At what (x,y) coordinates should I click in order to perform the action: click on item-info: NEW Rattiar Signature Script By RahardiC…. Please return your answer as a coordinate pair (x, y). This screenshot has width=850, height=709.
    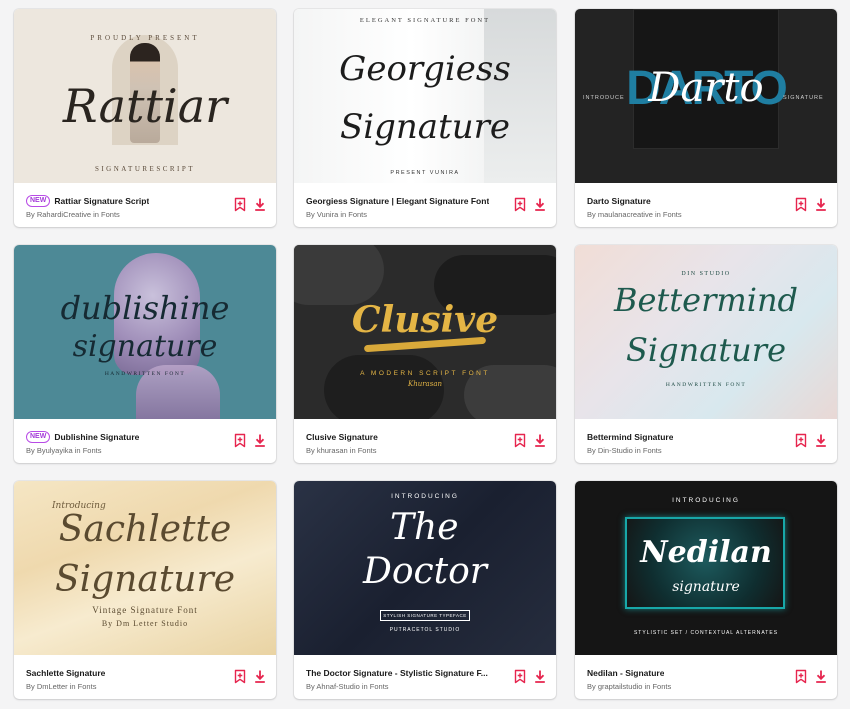
    Looking at the image, I should click on (145, 205).